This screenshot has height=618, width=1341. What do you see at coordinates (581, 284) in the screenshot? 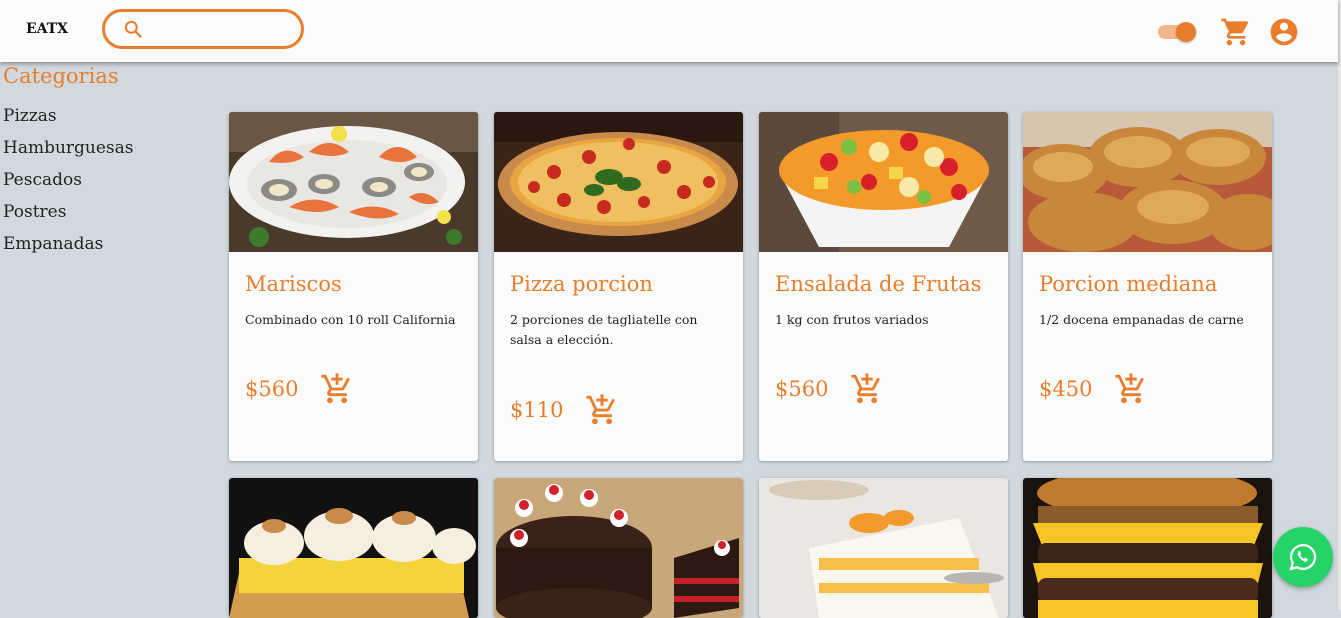
I see `product-title: Pizza porcion` at bounding box center [581, 284].